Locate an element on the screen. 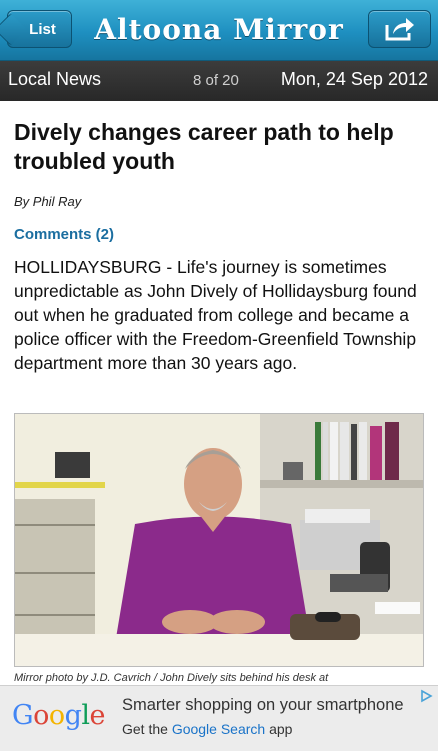  masthead-logo: Altoona Mirror is located at coordinates (219, 29).